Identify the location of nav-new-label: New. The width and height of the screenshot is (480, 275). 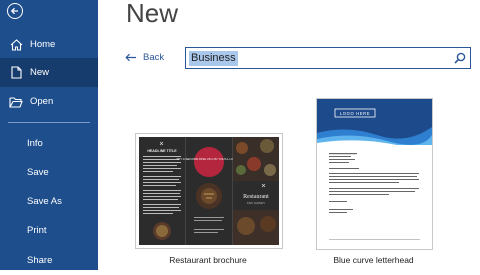
(40, 72).